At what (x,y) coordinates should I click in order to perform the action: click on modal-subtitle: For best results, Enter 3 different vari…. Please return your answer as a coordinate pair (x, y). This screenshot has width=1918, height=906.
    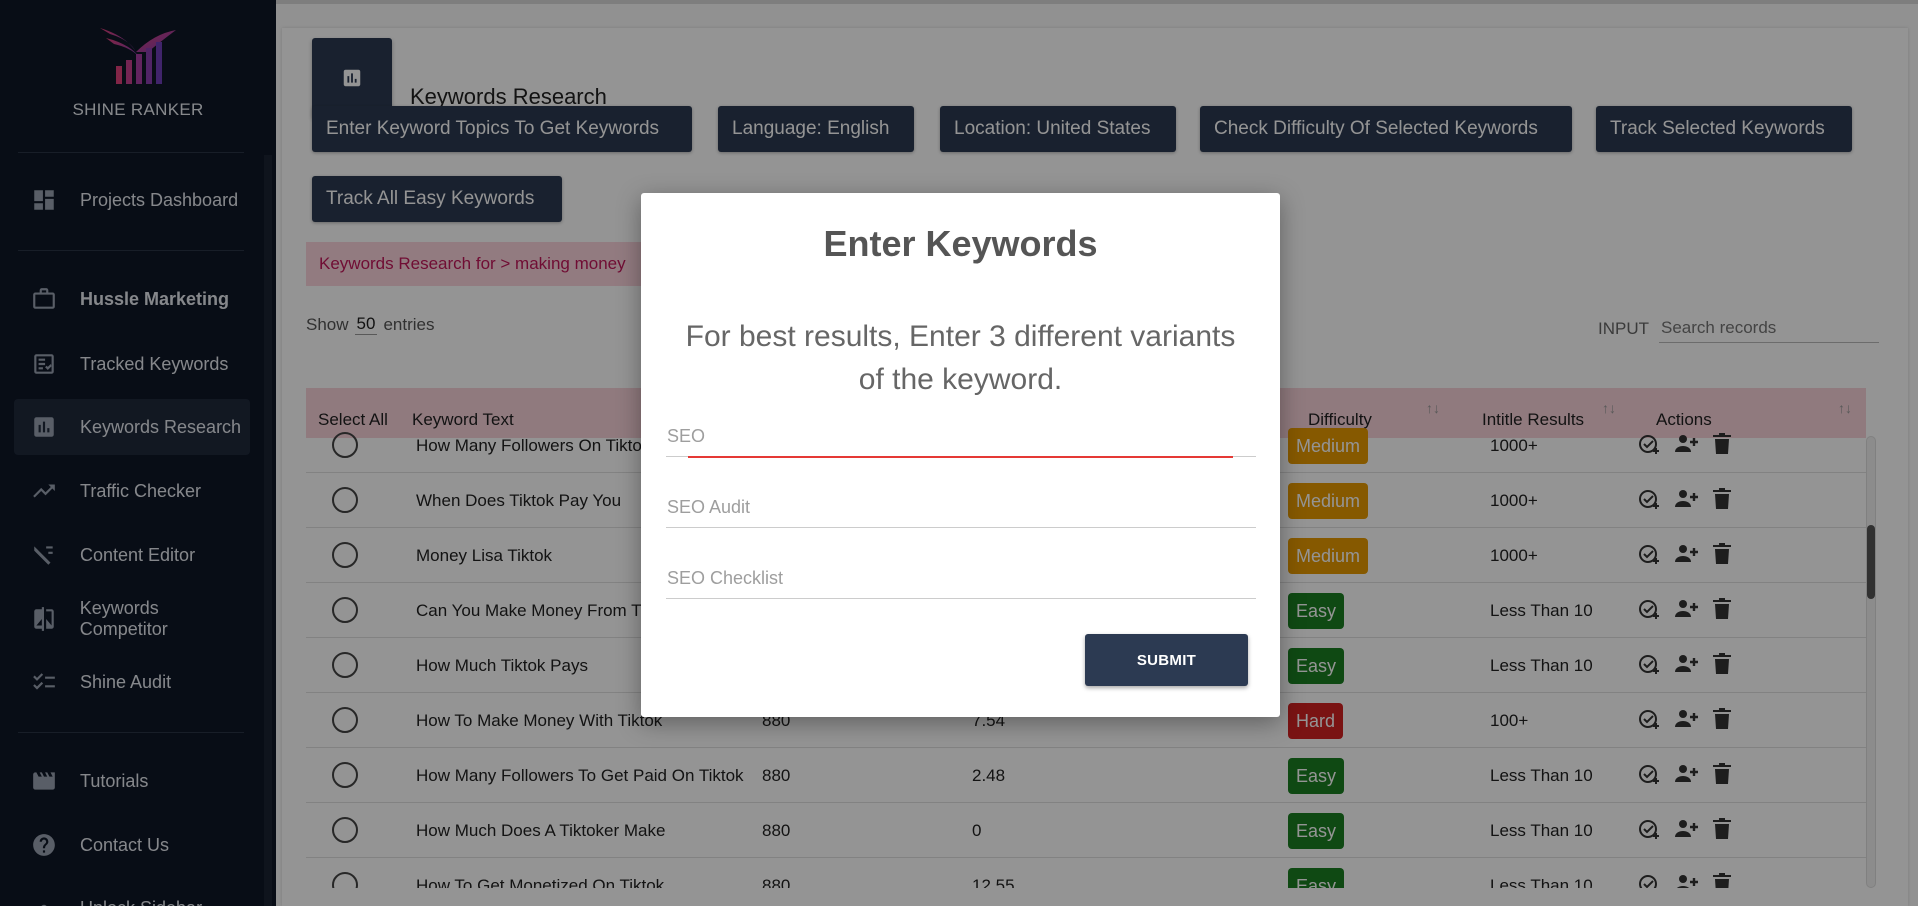
    Looking at the image, I should click on (960, 358).